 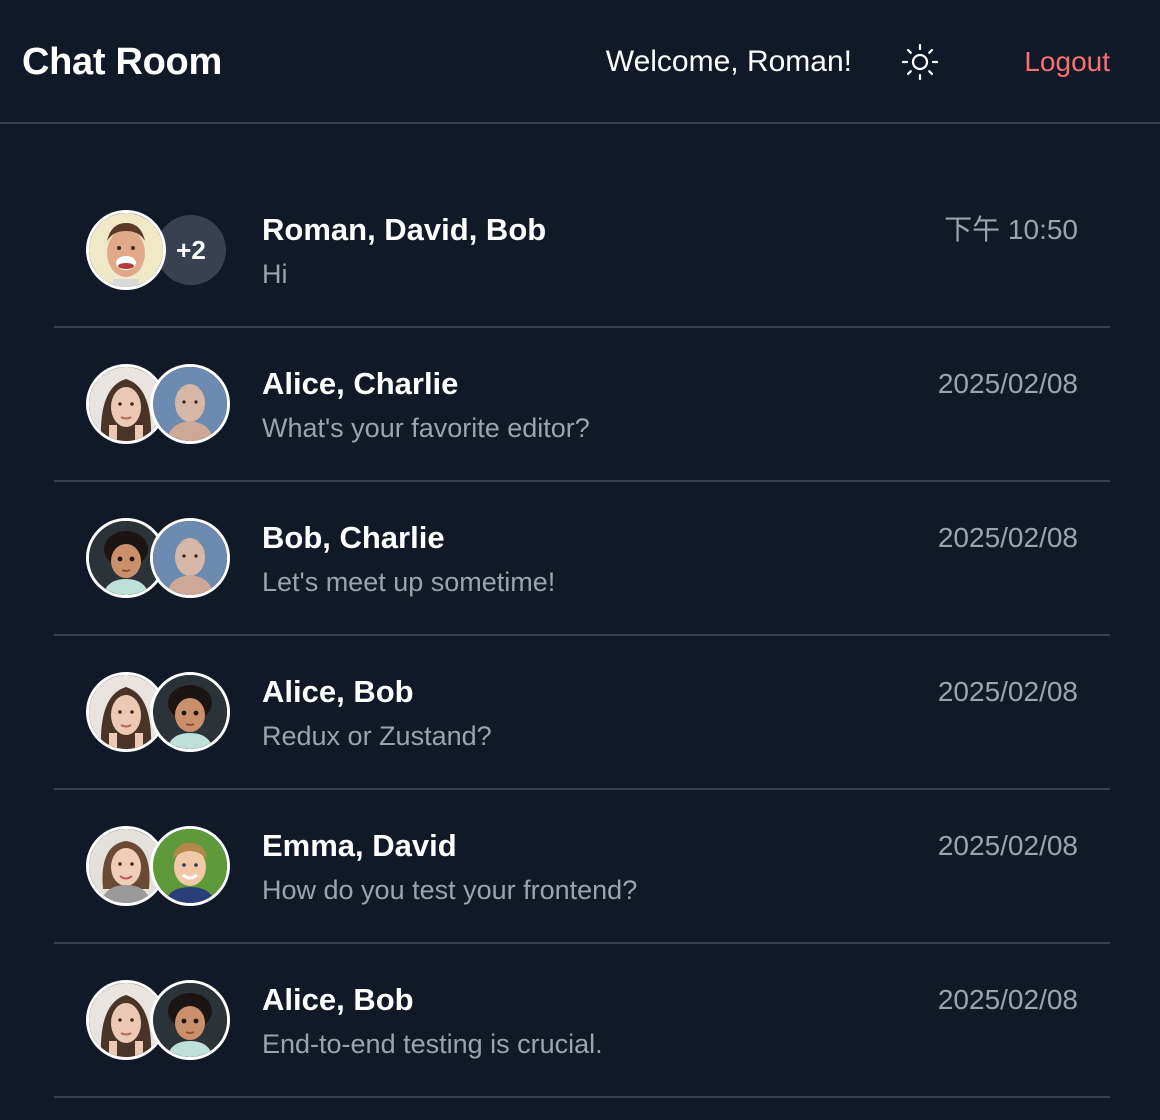 I want to click on welcome-message: Welcome, Roman!, so click(x=728, y=61).